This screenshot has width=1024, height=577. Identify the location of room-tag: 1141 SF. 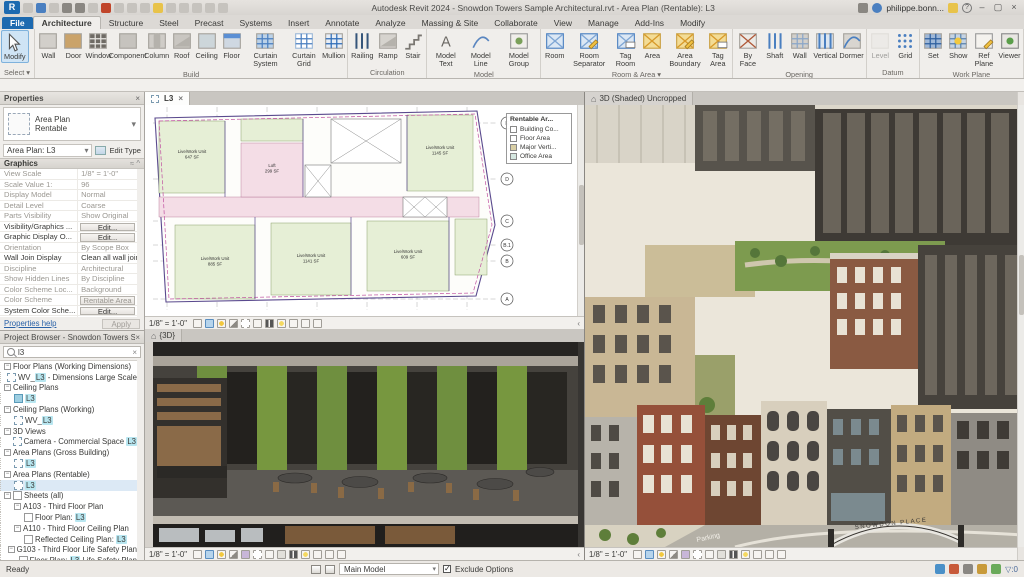
(311, 261).